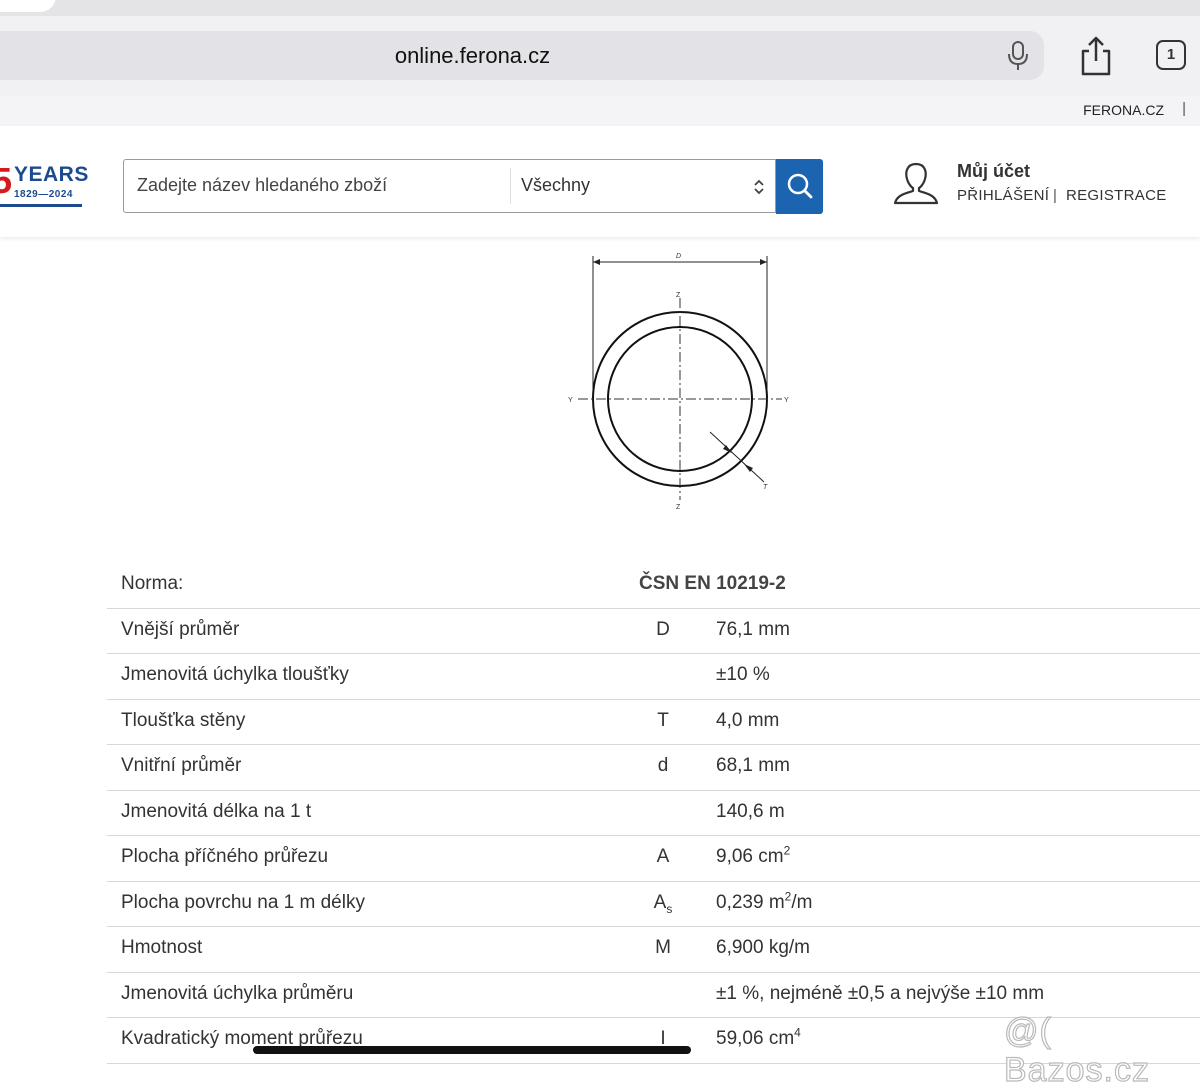 The width and height of the screenshot is (1200, 1090). I want to click on chevron-updown-icon, so click(759, 187).